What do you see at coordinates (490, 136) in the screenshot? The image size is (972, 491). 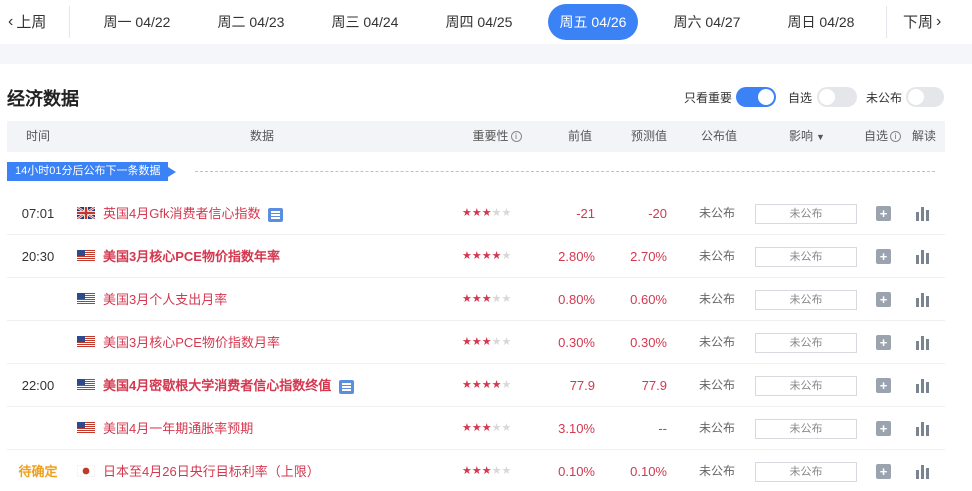 I see `col-importance-label: 重要性` at bounding box center [490, 136].